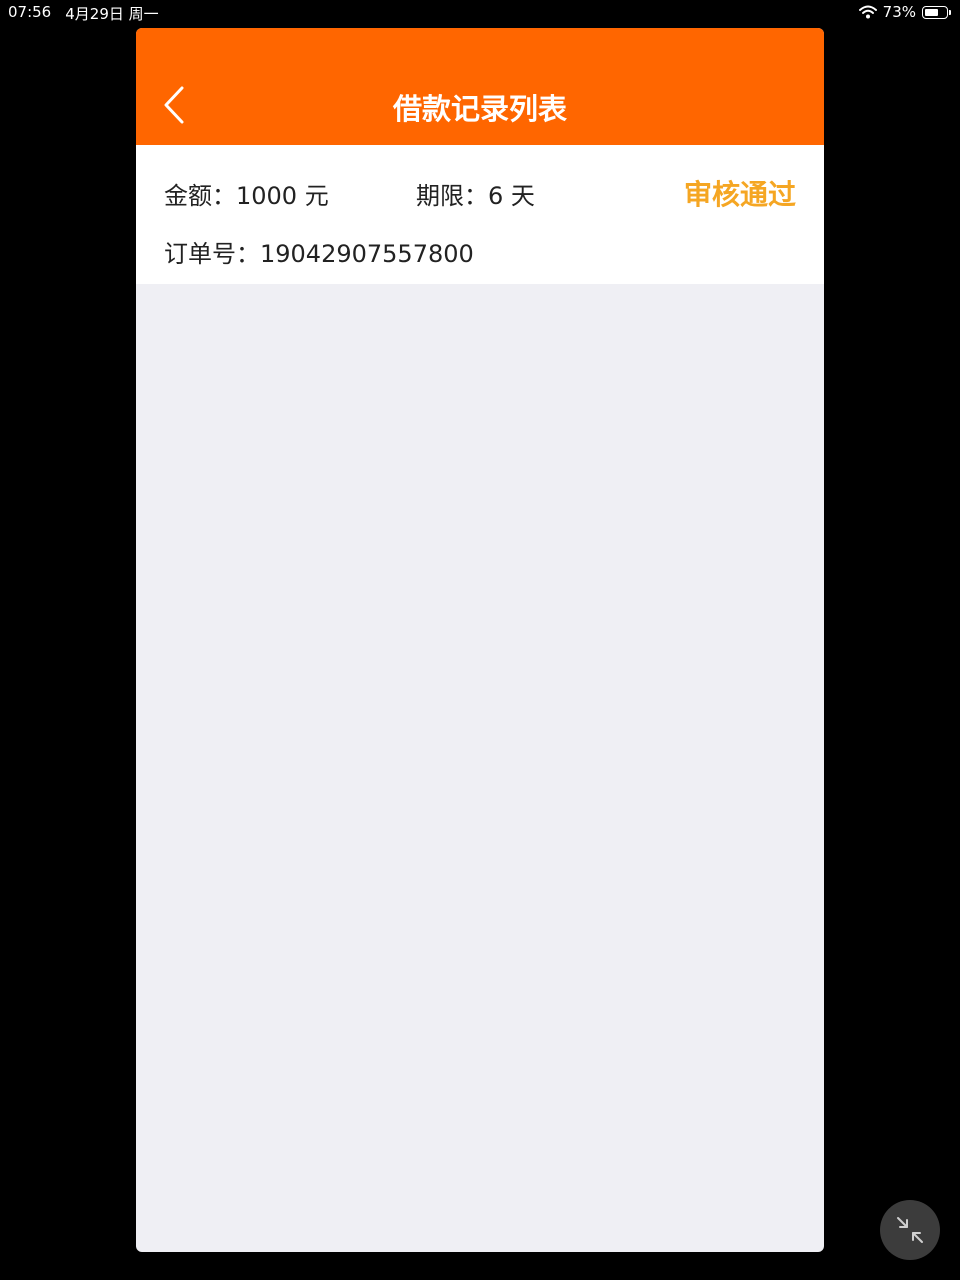  Describe the element at coordinates (212, 254) in the screenshot. I see `order-label: 订单号：` at that location.